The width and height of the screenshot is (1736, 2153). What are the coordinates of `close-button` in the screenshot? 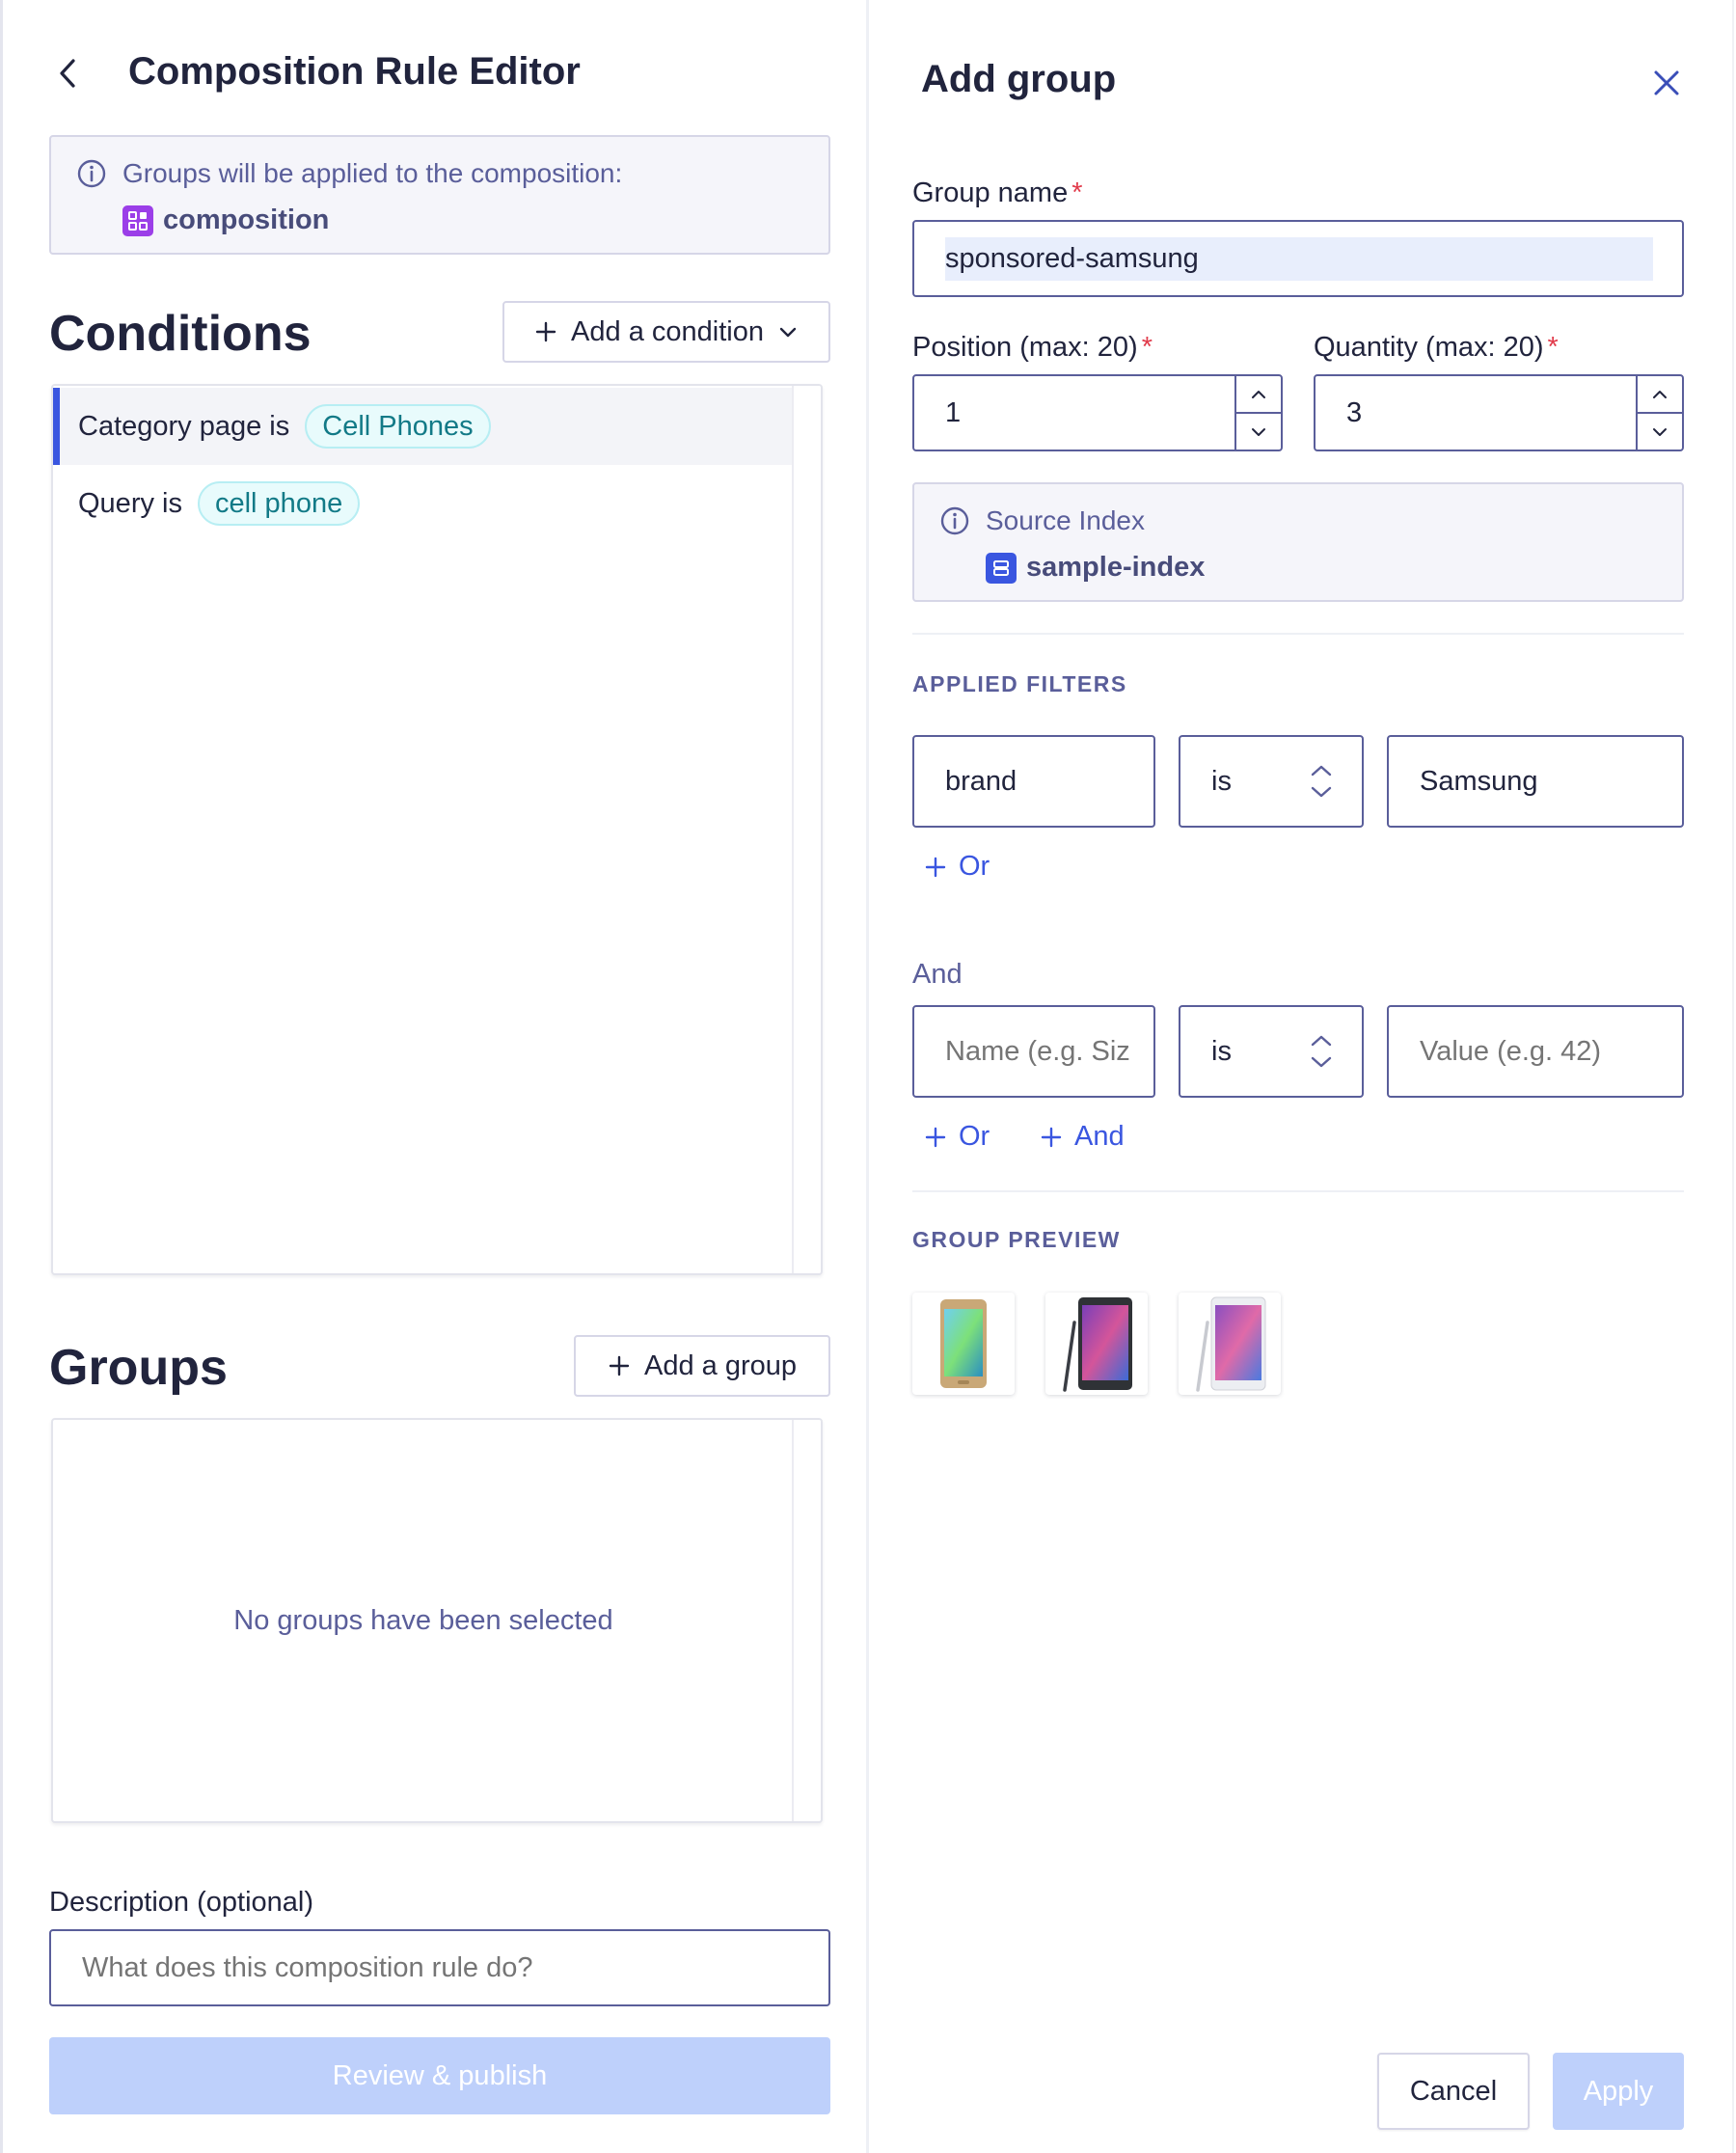 It's located at (1667, 83).